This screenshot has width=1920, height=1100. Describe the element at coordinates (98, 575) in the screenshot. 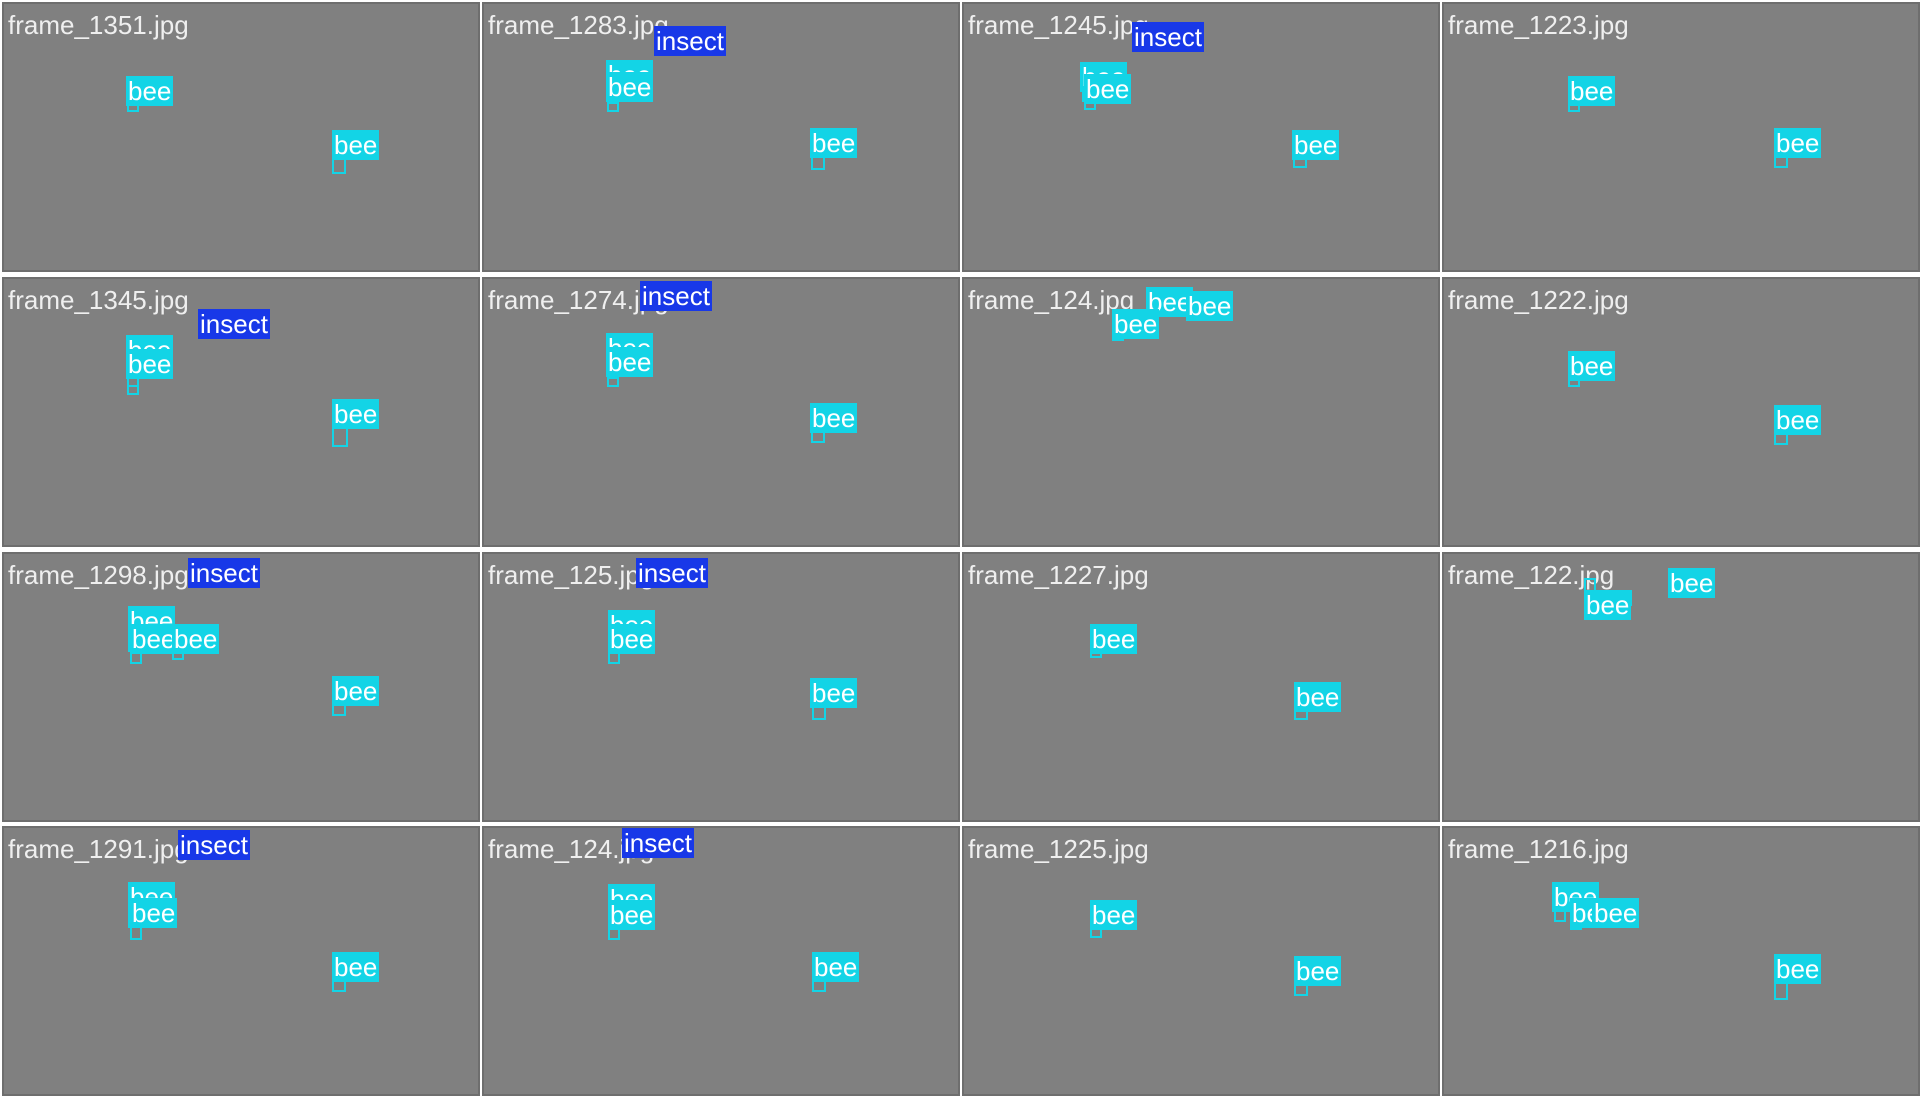

I see `image-filename: frame_1298.jpg` at that location.